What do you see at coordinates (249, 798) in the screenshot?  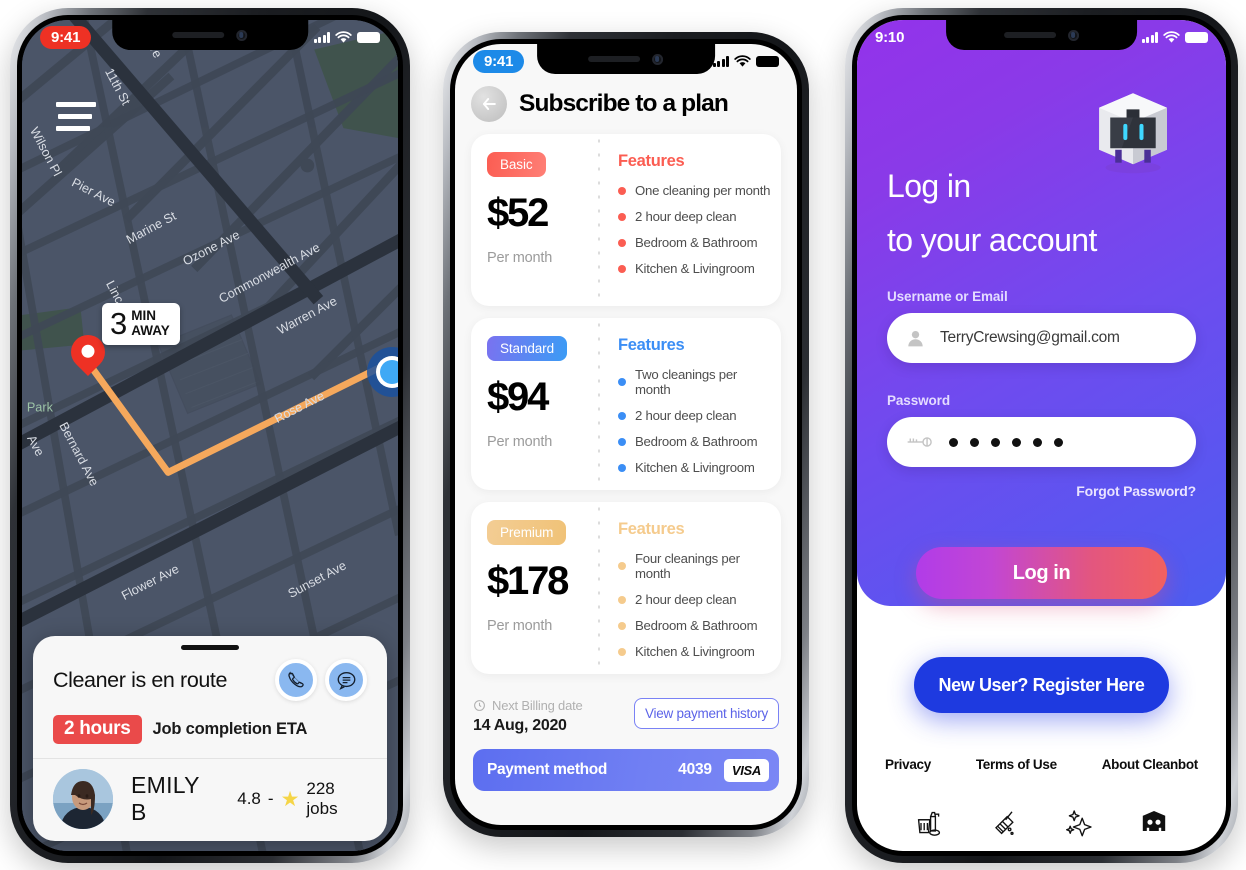 I see `rating-value: 4.8` at bounding box center [249, 798].